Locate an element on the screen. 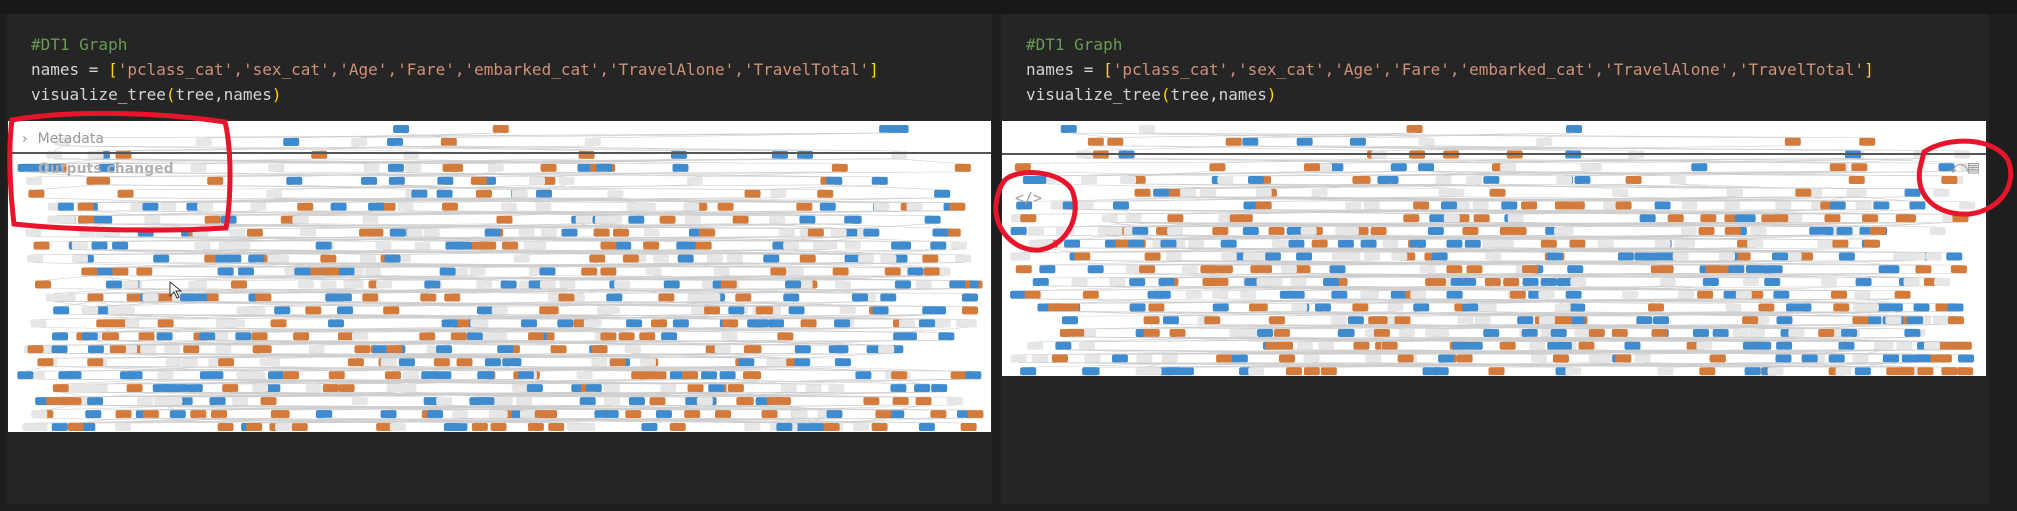 This screenshot has height=511, width=2017. output-toggle-icon: ▤ is located at coordinates (1973, 167).